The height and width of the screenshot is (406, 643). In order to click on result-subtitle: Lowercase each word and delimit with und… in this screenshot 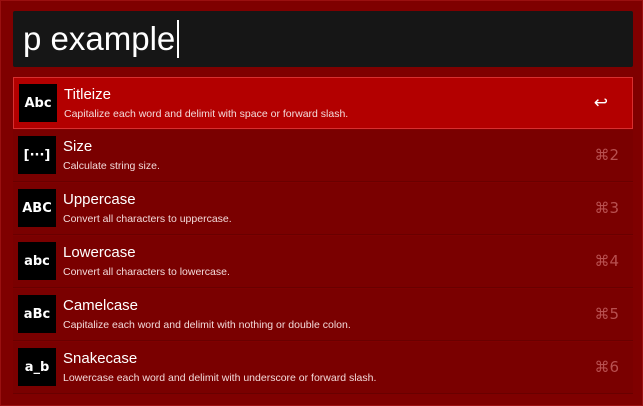, I will do `click(220, 378)`.